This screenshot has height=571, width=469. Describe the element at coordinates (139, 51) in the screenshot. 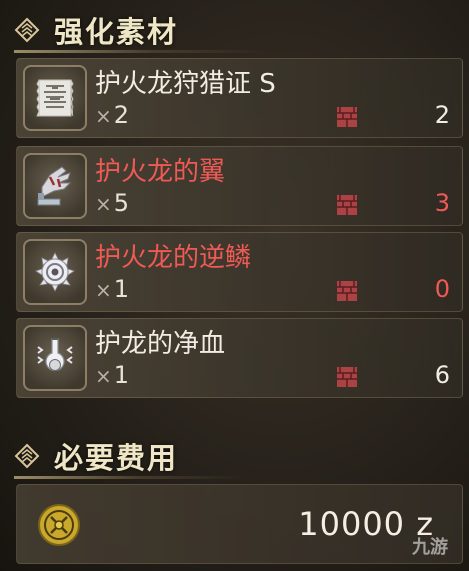

I see `materials-header-underline` at that location.